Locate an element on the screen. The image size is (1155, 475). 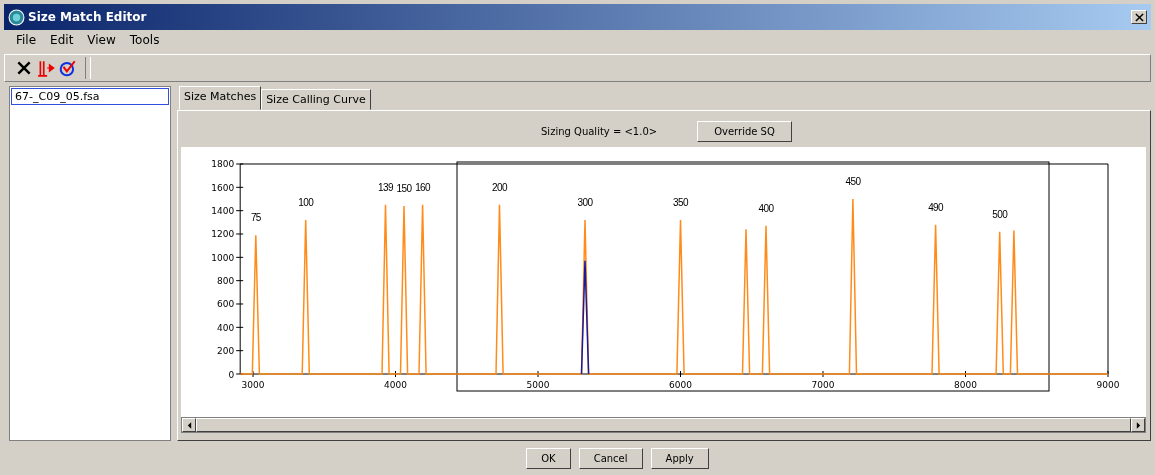
y-tick-label: 600 is located at coordinates (225, 304).